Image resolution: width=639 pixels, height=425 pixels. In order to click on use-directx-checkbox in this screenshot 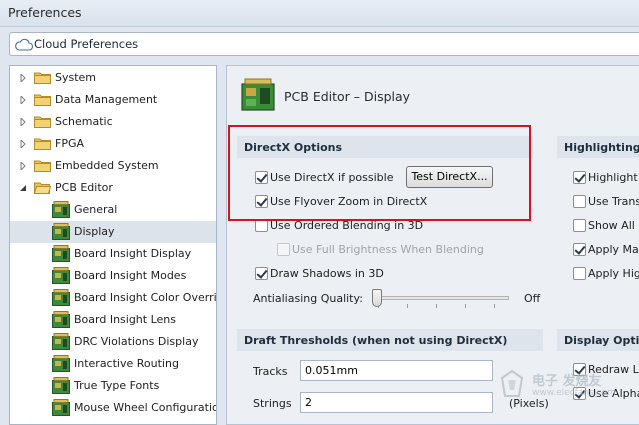, I will do `click(261, 177)`.